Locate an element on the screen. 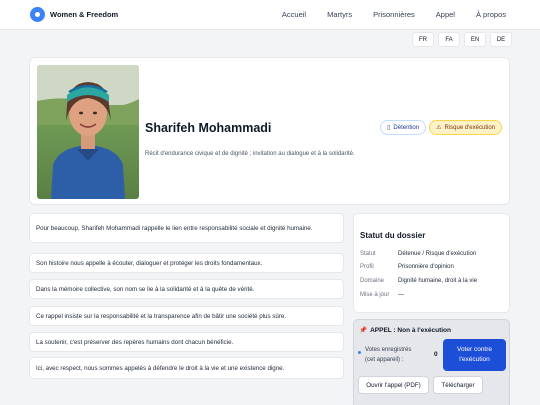 The width and height of the screenshot is (540, 405). vote-against-execution-button: Voter contre l'exécution is located at coordinates (474, 355).